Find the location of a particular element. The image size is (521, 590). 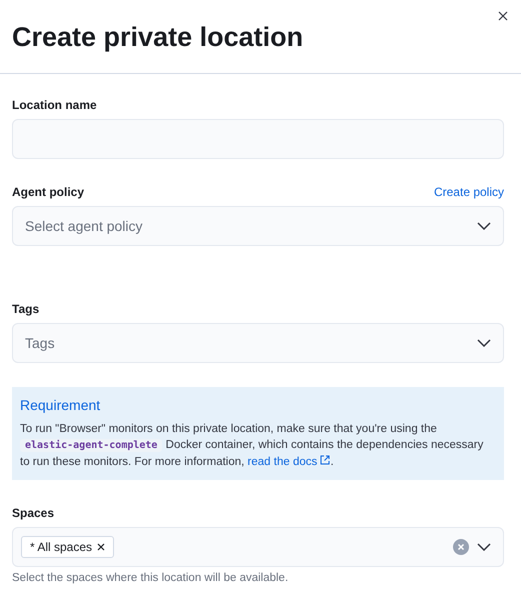

field-label: Agent policy is located at coordinates (48, 192).